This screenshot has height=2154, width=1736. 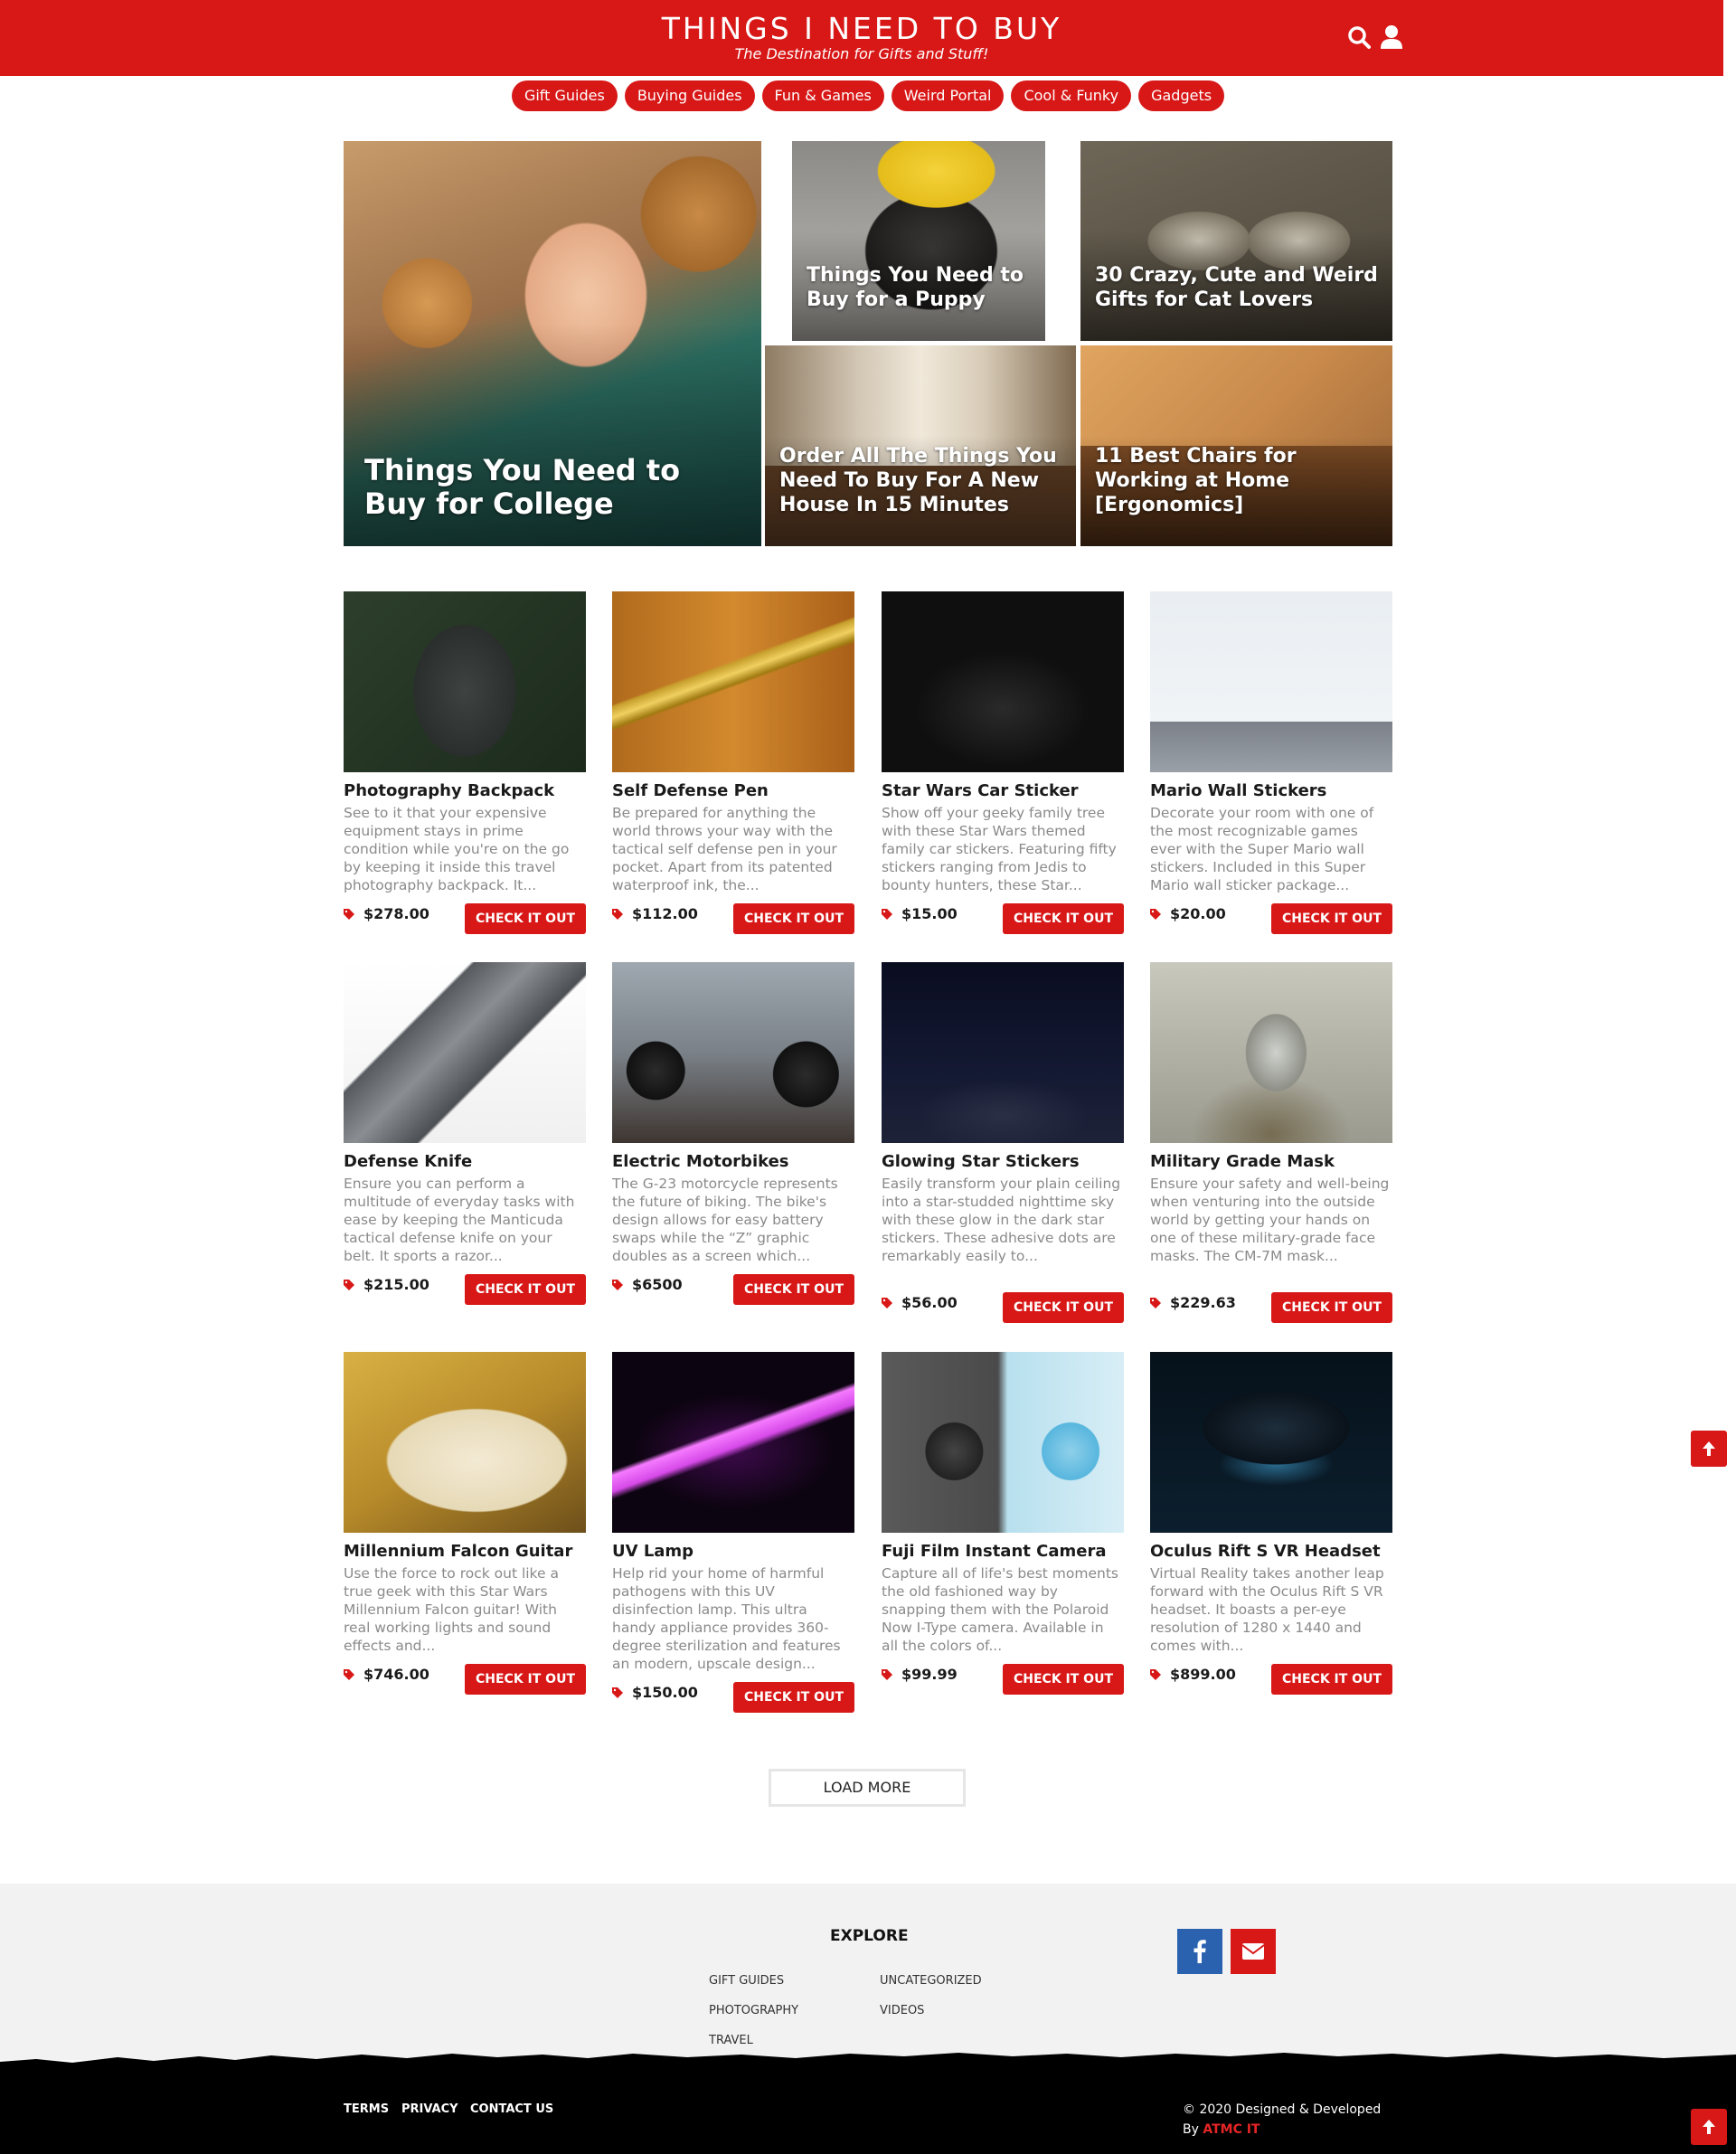 What do you see at coordinates (465, 790) in the screenshot?
I see `product-name: Photography Backpack` at bounding box center [465, 790].